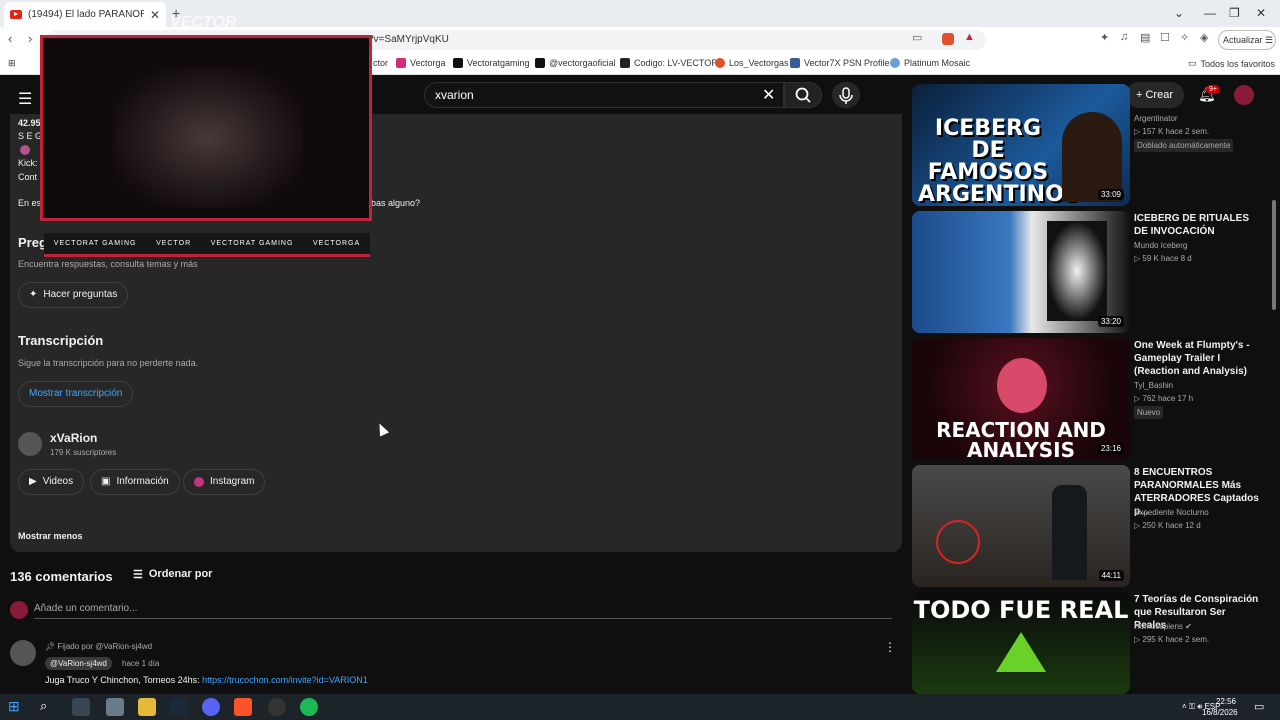 The height and width of the screenshot is (720, 1280). What do you see at coordinates (78, 663) in the screenshot?
I see `comment-author: @VaRion-sj4wd` at bounding box center [78, 663].